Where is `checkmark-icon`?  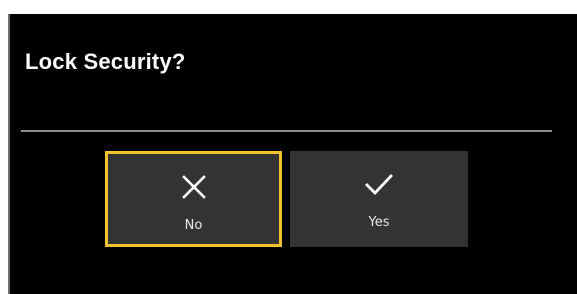 checkmark-icon is located at coordinates (379, 185).